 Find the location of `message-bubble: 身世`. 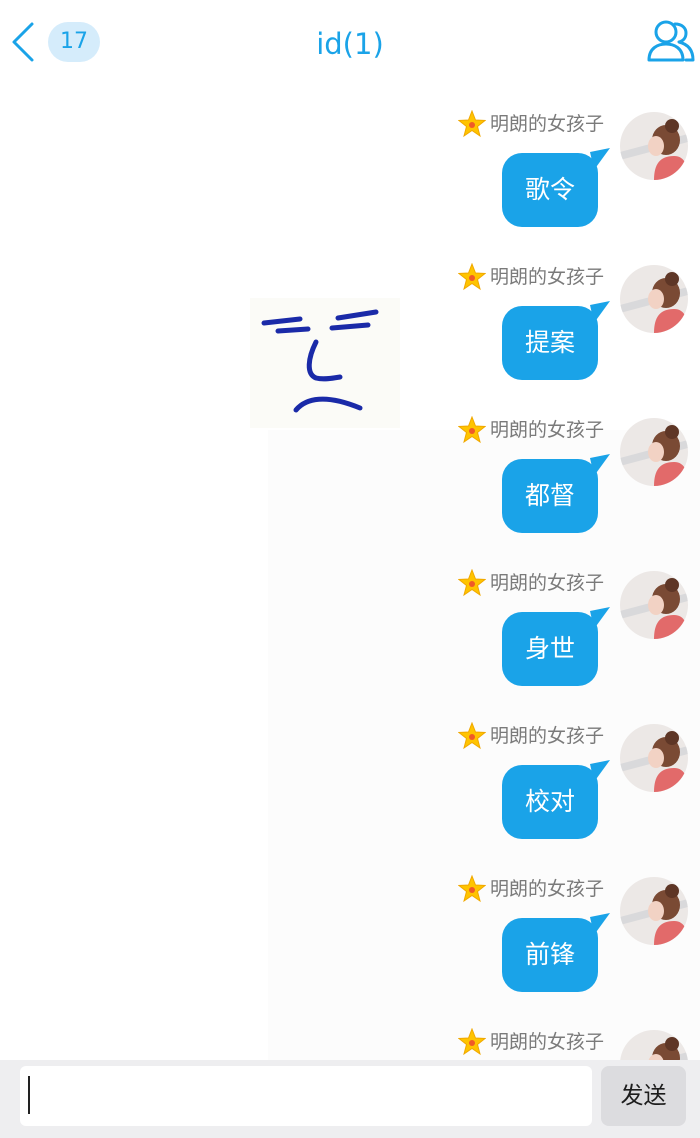

message-bubble: 身世 is located at coordinates (550, 649).